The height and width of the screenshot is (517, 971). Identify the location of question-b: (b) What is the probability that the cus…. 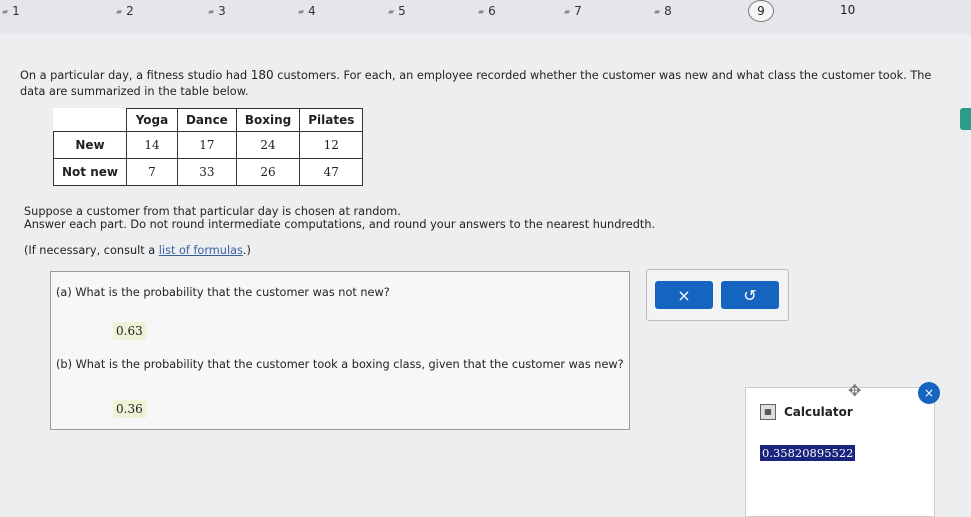
(340, 364).